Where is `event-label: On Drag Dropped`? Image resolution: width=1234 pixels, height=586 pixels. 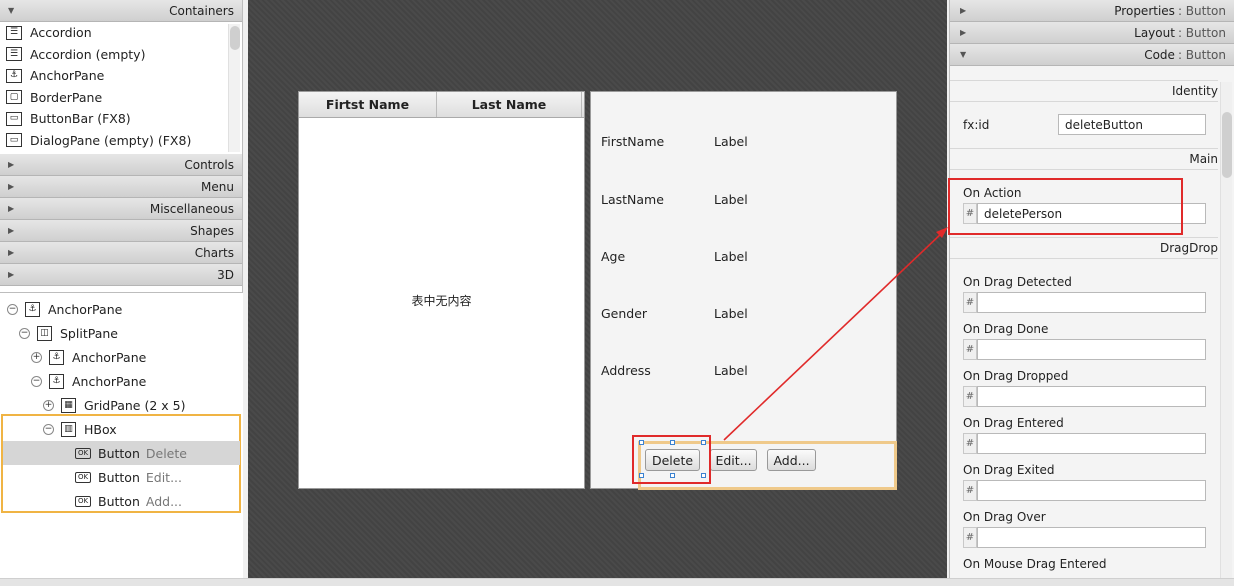
event-label: On Drag Dropped is located at coordinates (1016, 376).